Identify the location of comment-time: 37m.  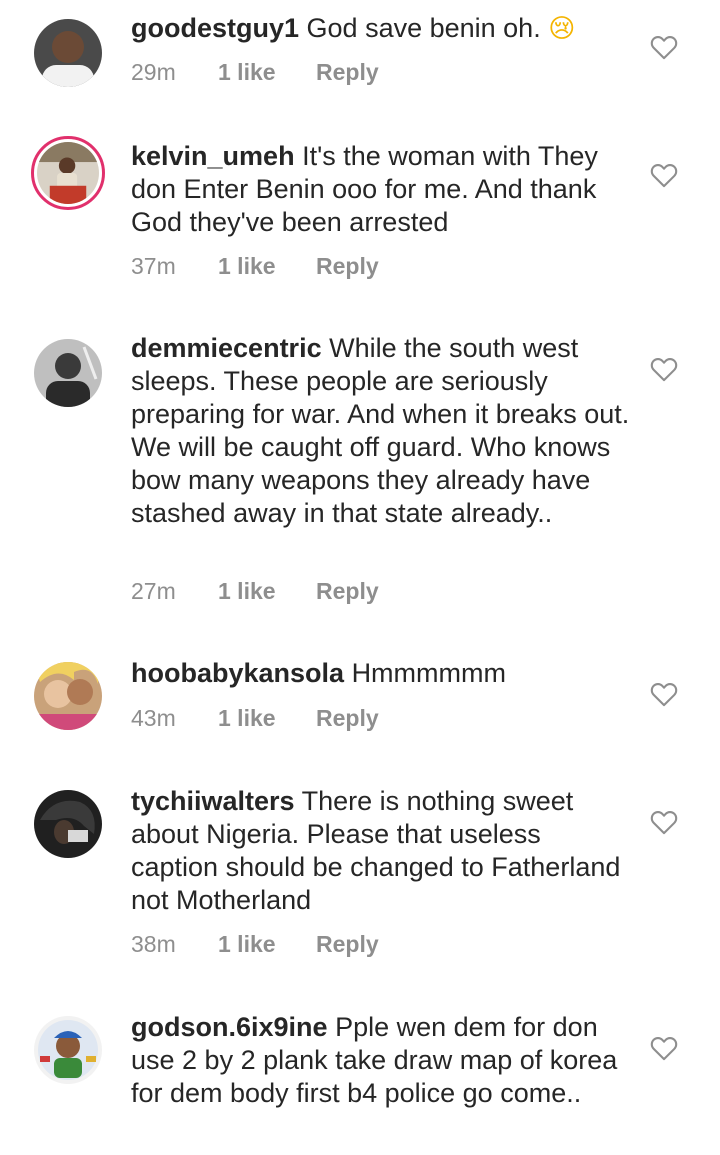
(153, 266).